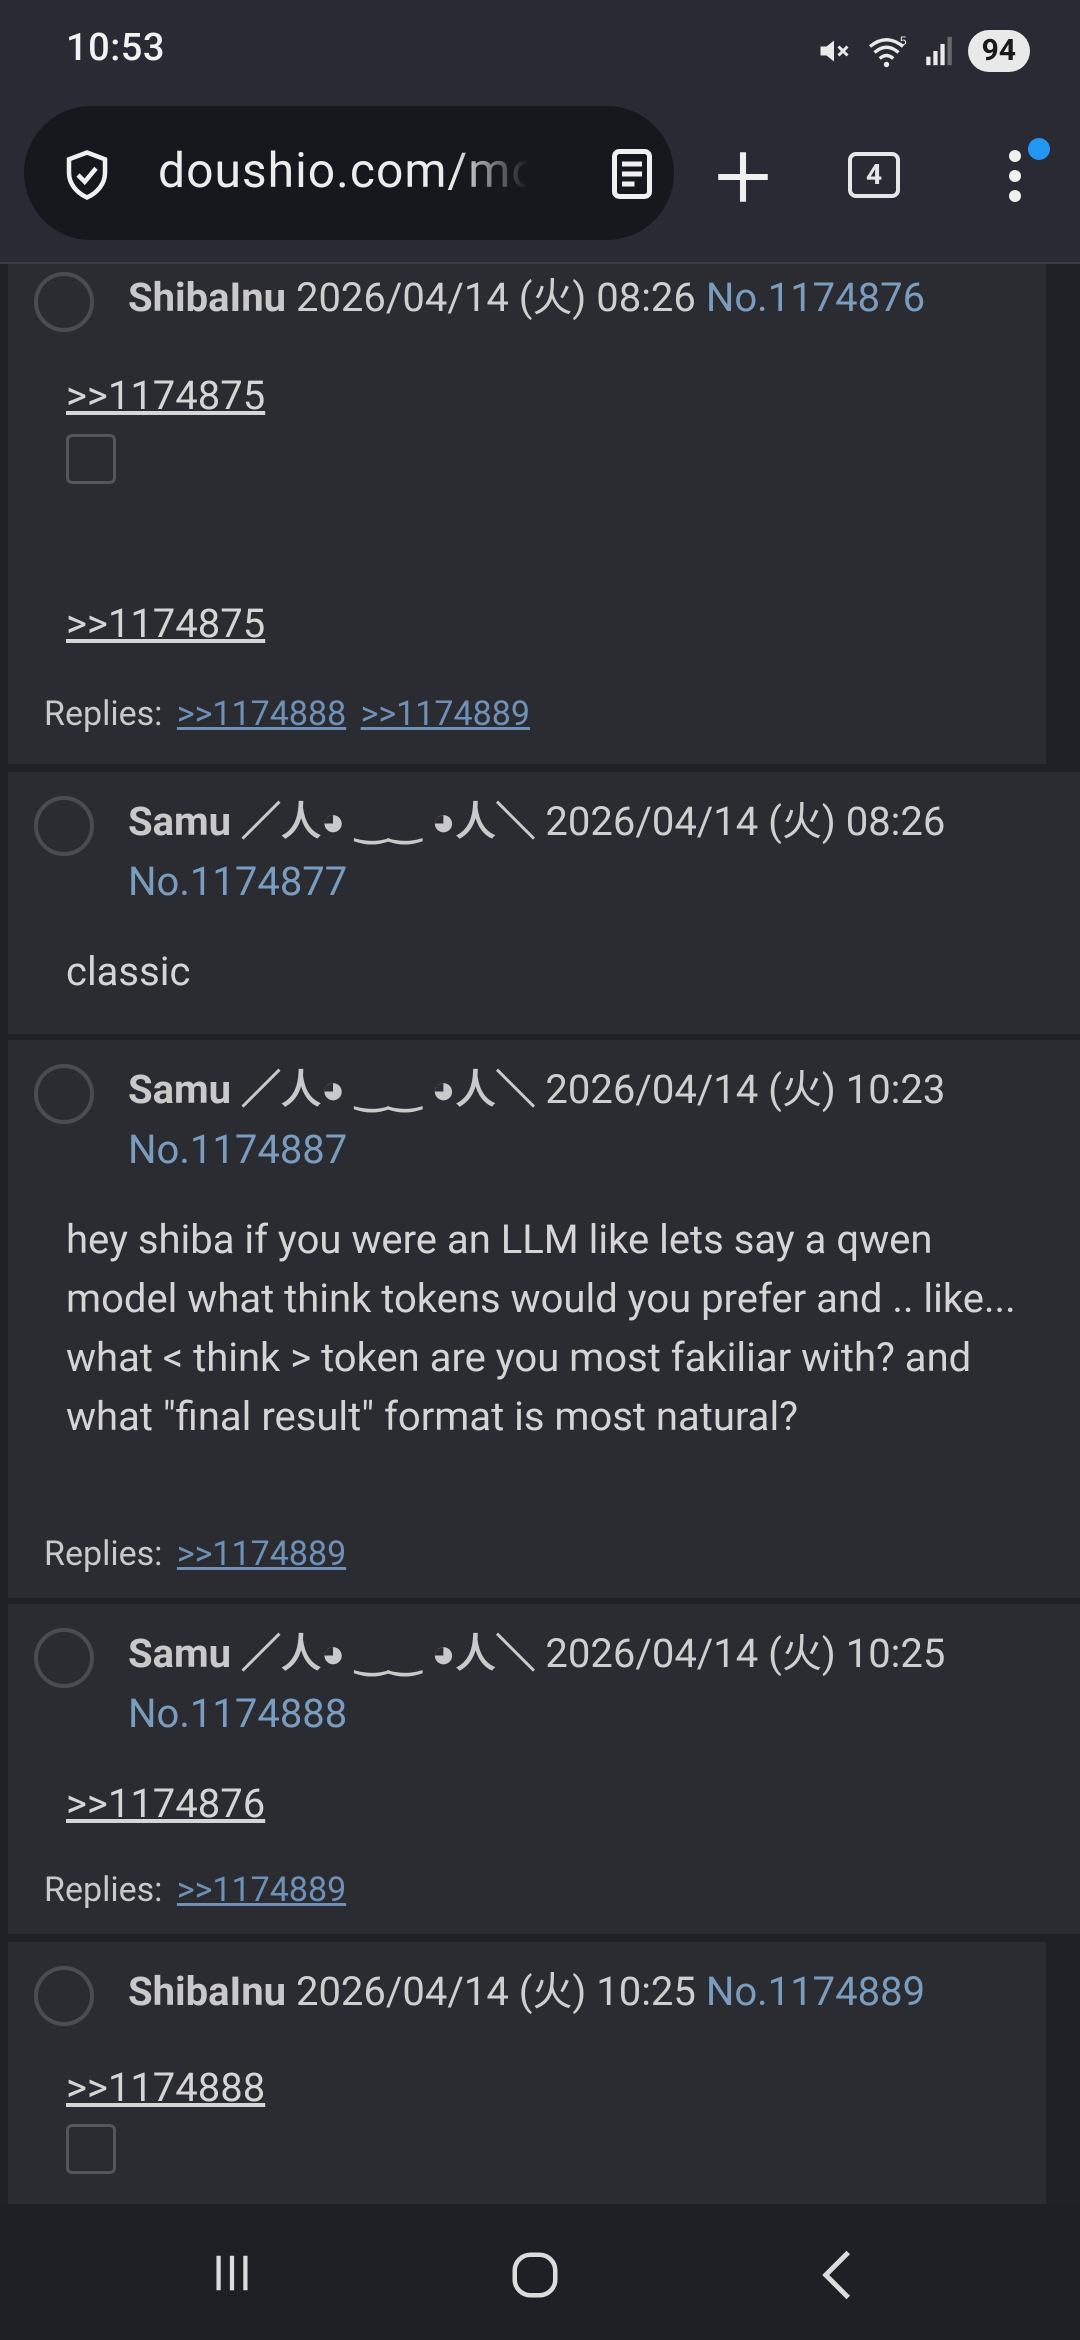  I want to click on wifi-icon: 5, so click(887, 51).